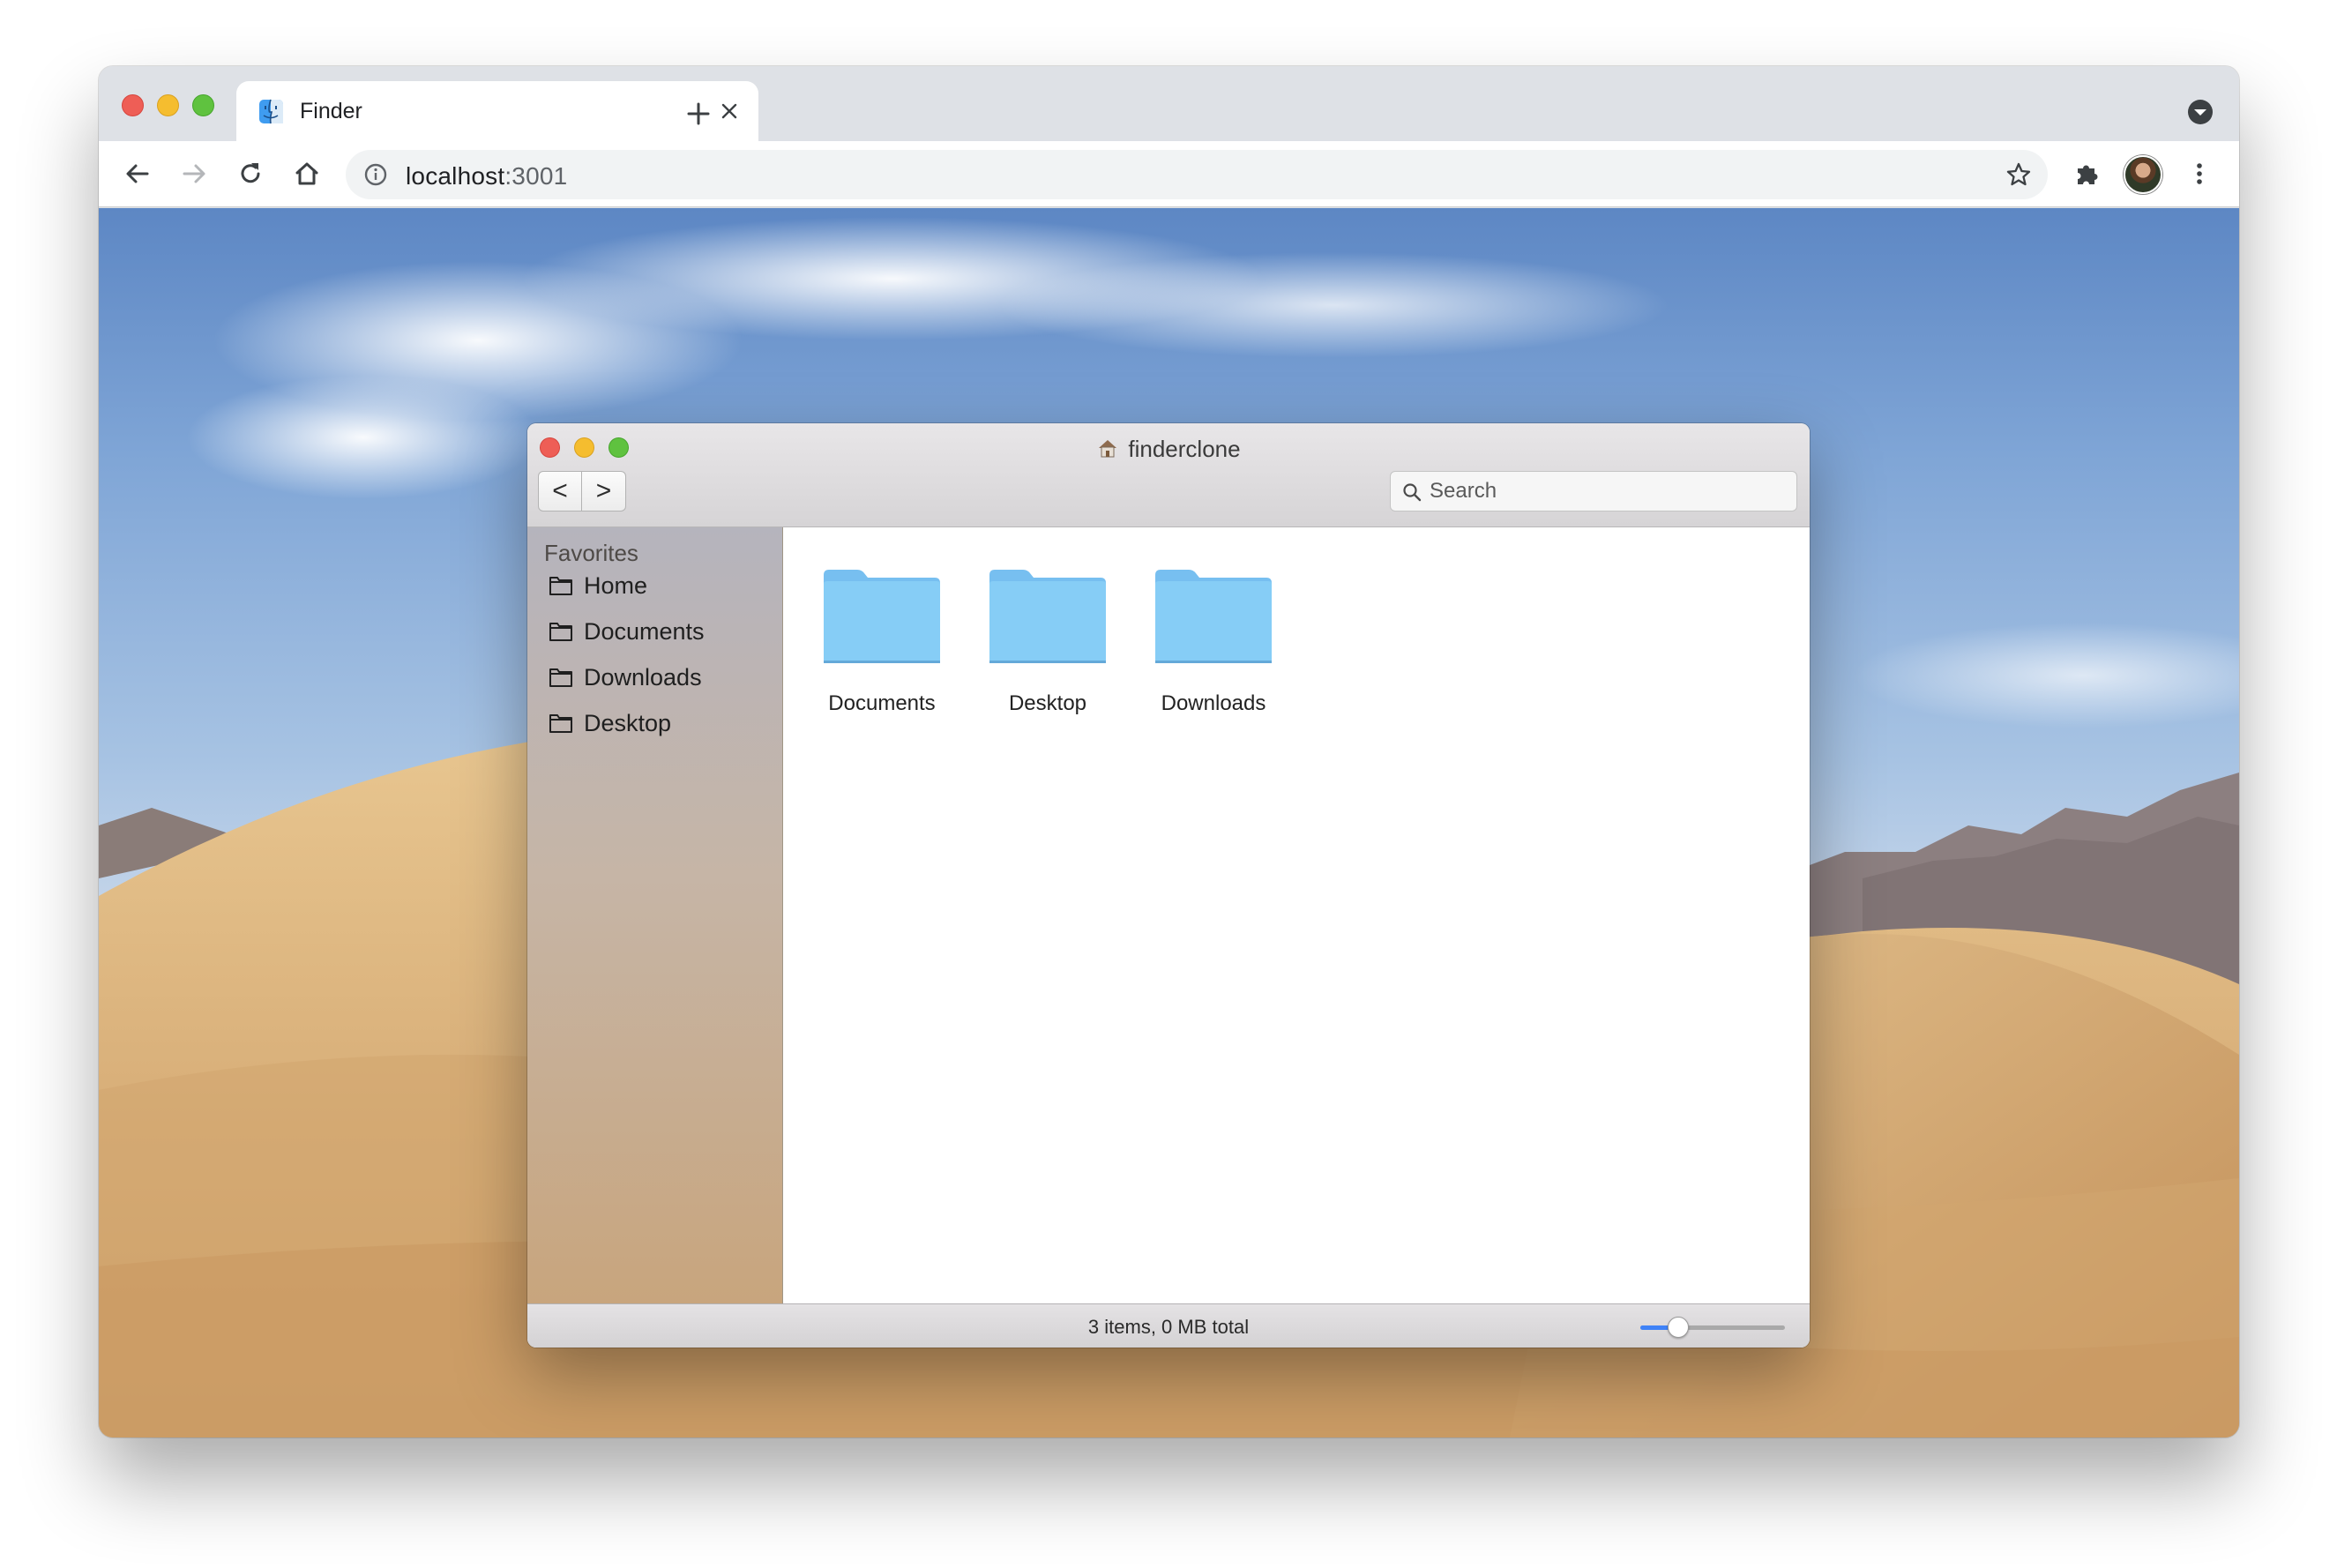 This screenshot has height=1568, width=2337. Describe the element at coordinates (455, 176) in the screenshot. I see `url-host: localhost` at that location.